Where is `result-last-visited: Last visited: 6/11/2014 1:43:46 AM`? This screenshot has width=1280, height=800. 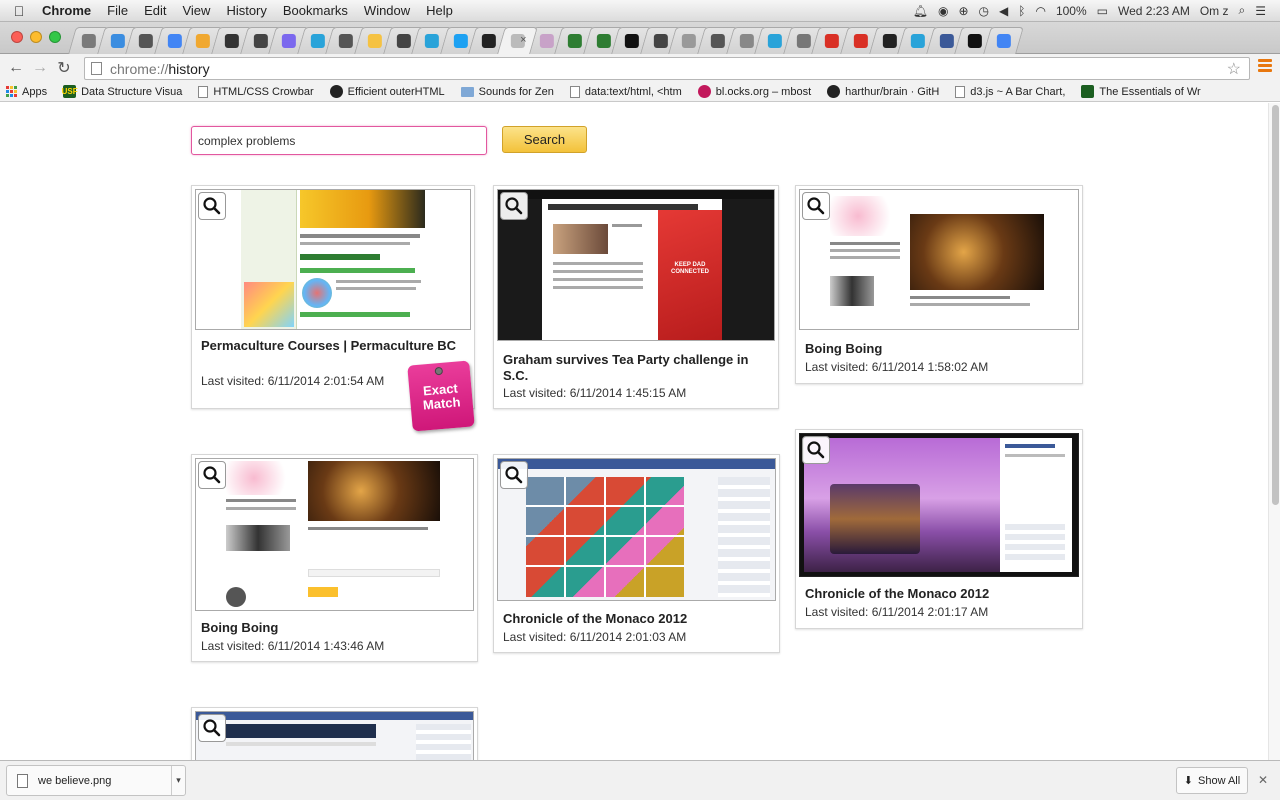 result-last-visited: Last visited: 6/11/2014 1:43:46 AM is located at coordinates (293, 646).